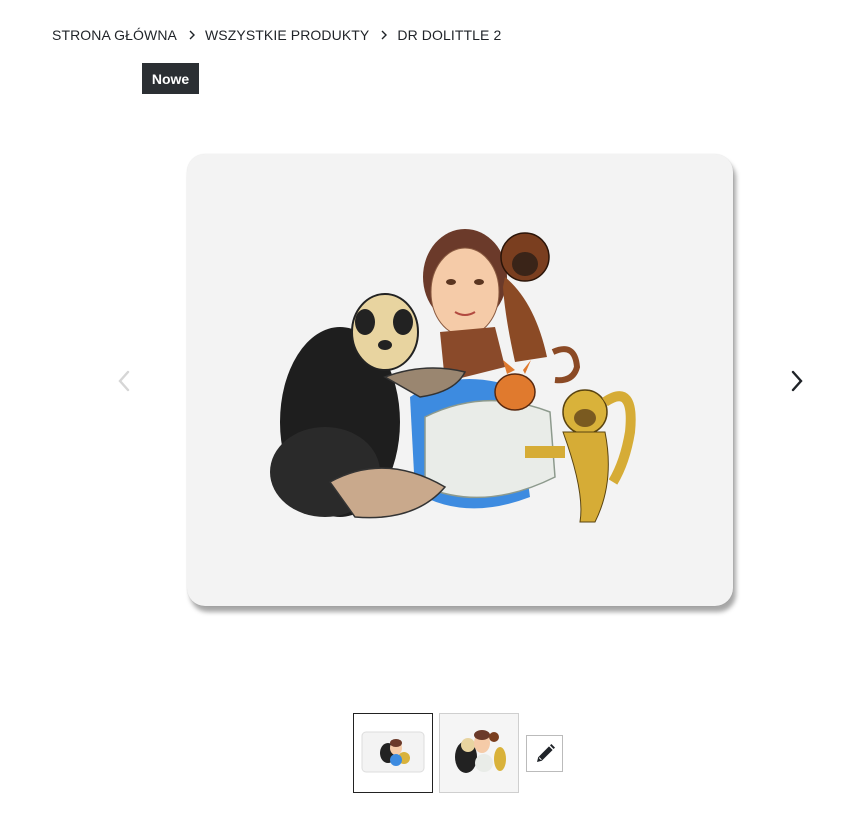 This screenshot has width=861, height=822. Describe the element at coordinates (114, 35) in the screenshot. I see `breadcrumb-home-link: STRONA GŁÓWNA` at that location.